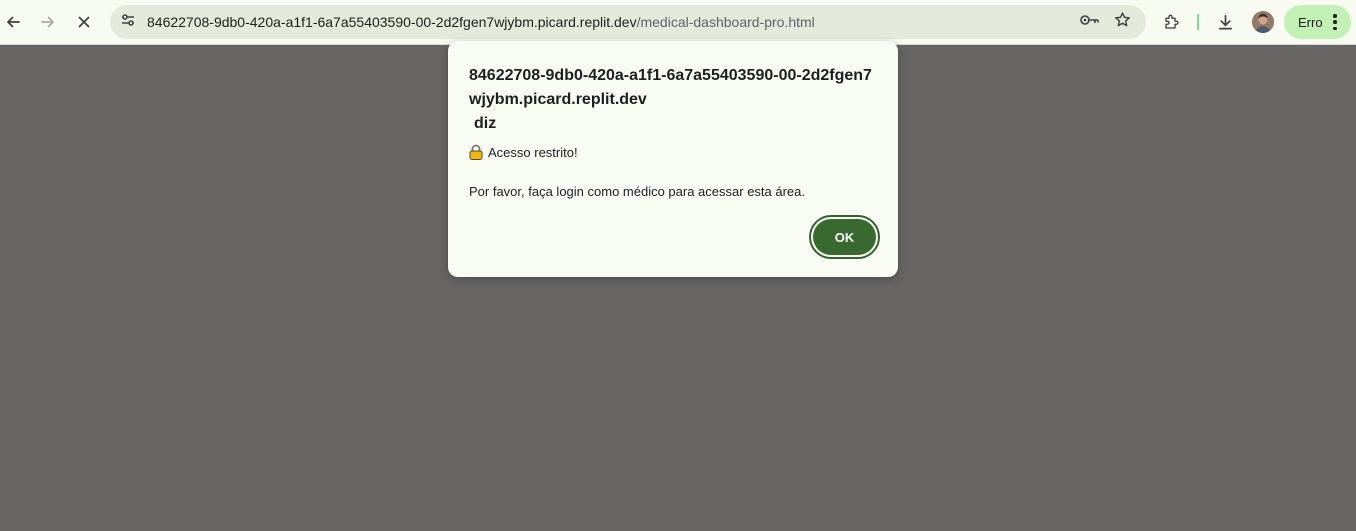 The height and width of the screenshot is (531, 1356). I want to click on back-button, so click(14, 22).